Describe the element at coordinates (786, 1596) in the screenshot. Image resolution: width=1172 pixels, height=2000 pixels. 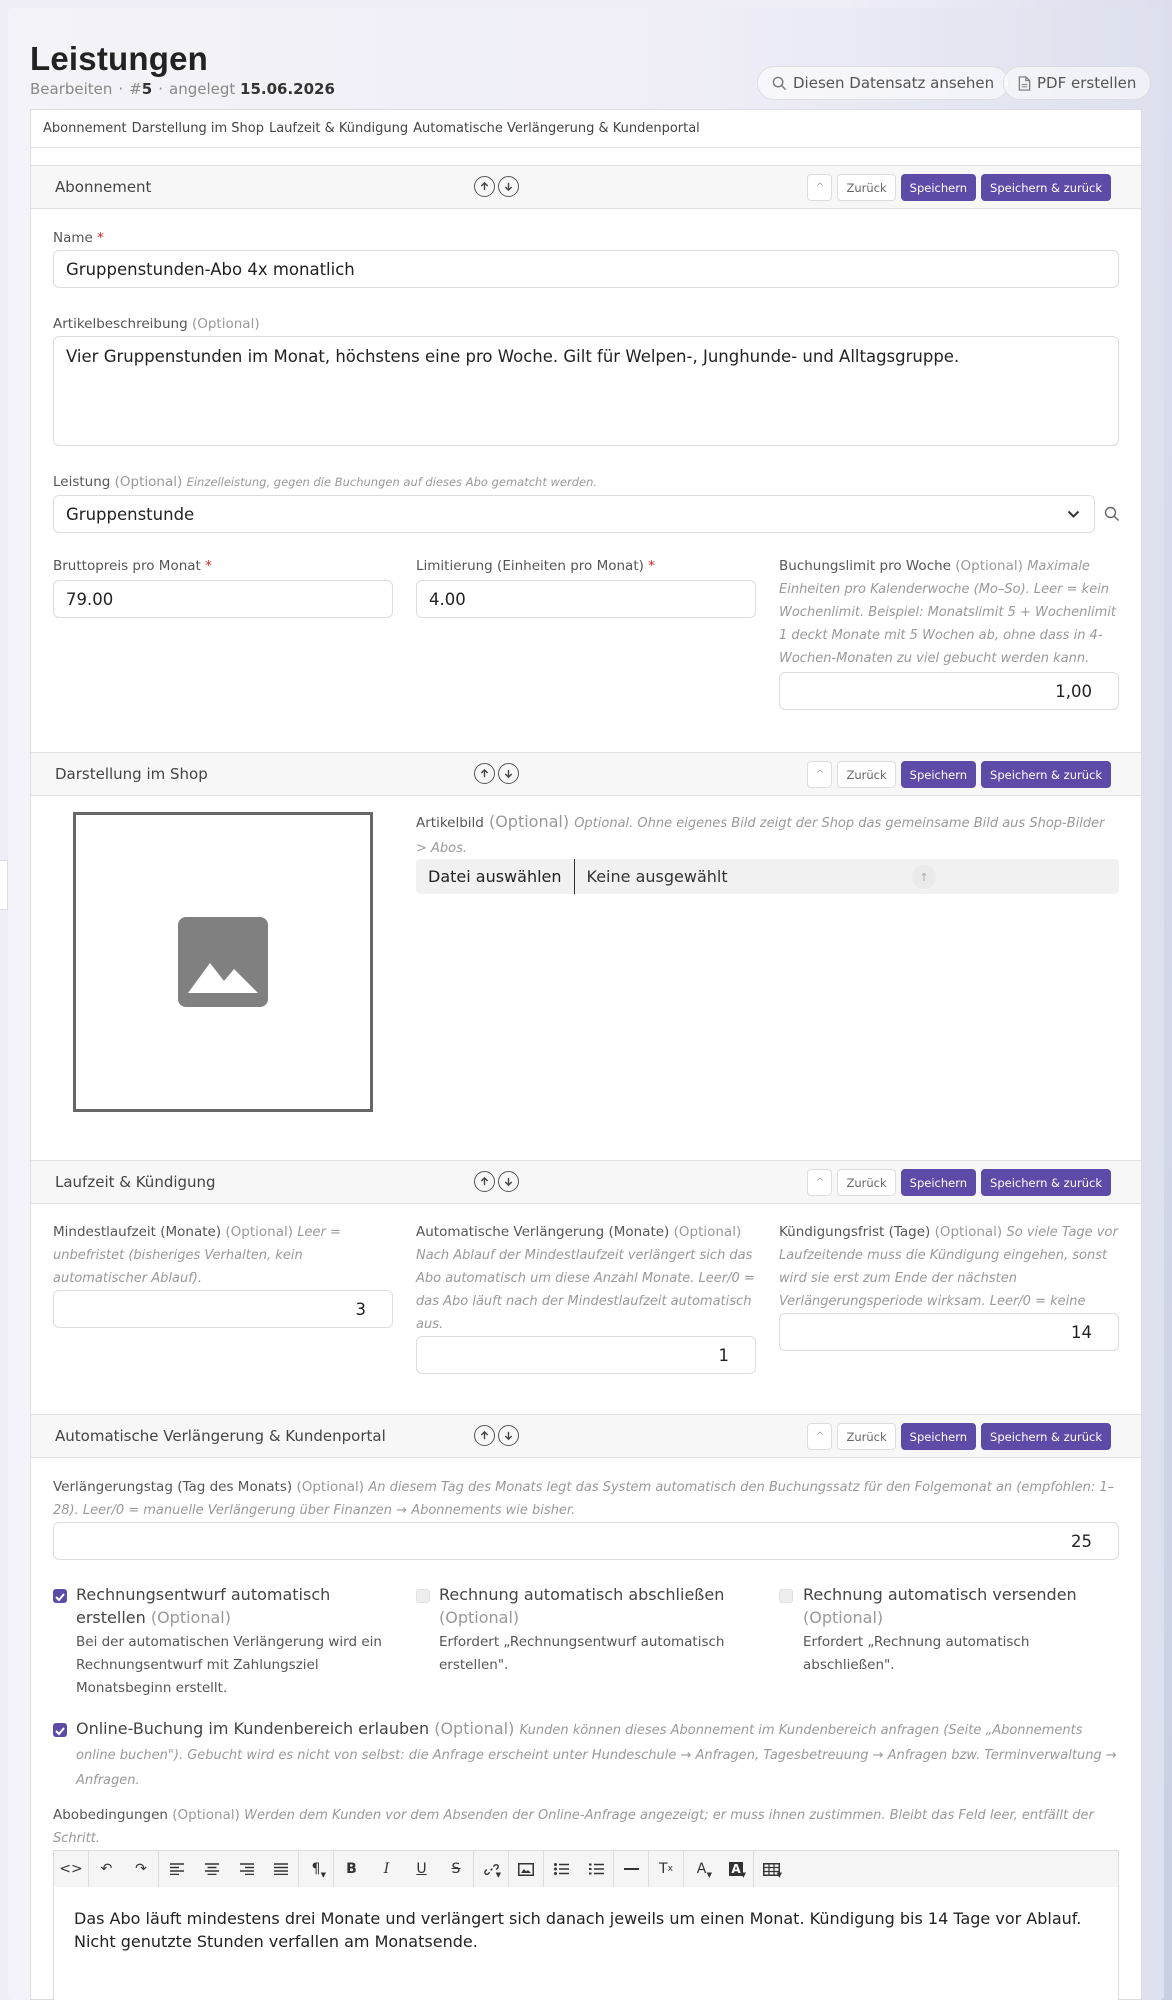
I see `auto-send-checkbox` at that location.